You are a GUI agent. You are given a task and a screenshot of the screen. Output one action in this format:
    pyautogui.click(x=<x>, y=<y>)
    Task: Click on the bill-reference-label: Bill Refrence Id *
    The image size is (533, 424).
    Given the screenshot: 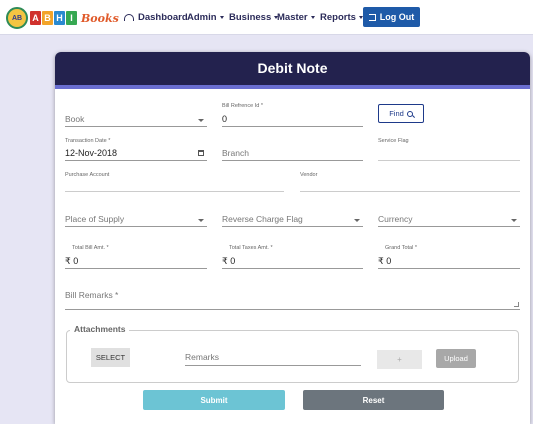 What is the action you would take?
    pyautogui.click(x=242, y=106)
    